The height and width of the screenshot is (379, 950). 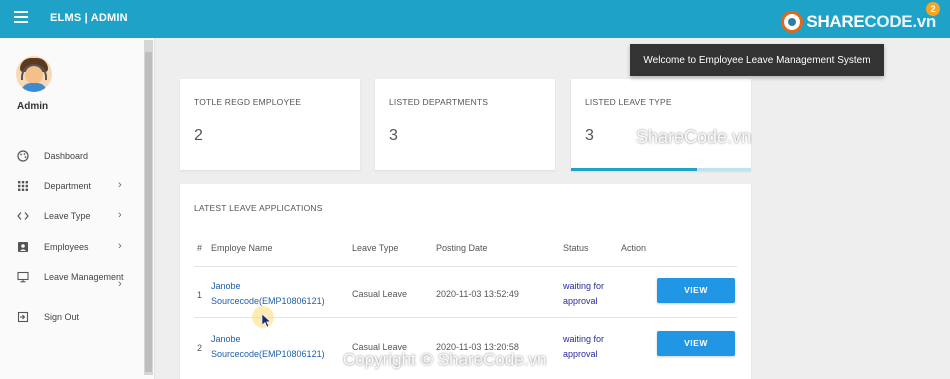 What do you see at coordinates (148, 212) in the screenshot?
I see `sidebar-scrollbar-thumb` at bounding box center [148, 212].